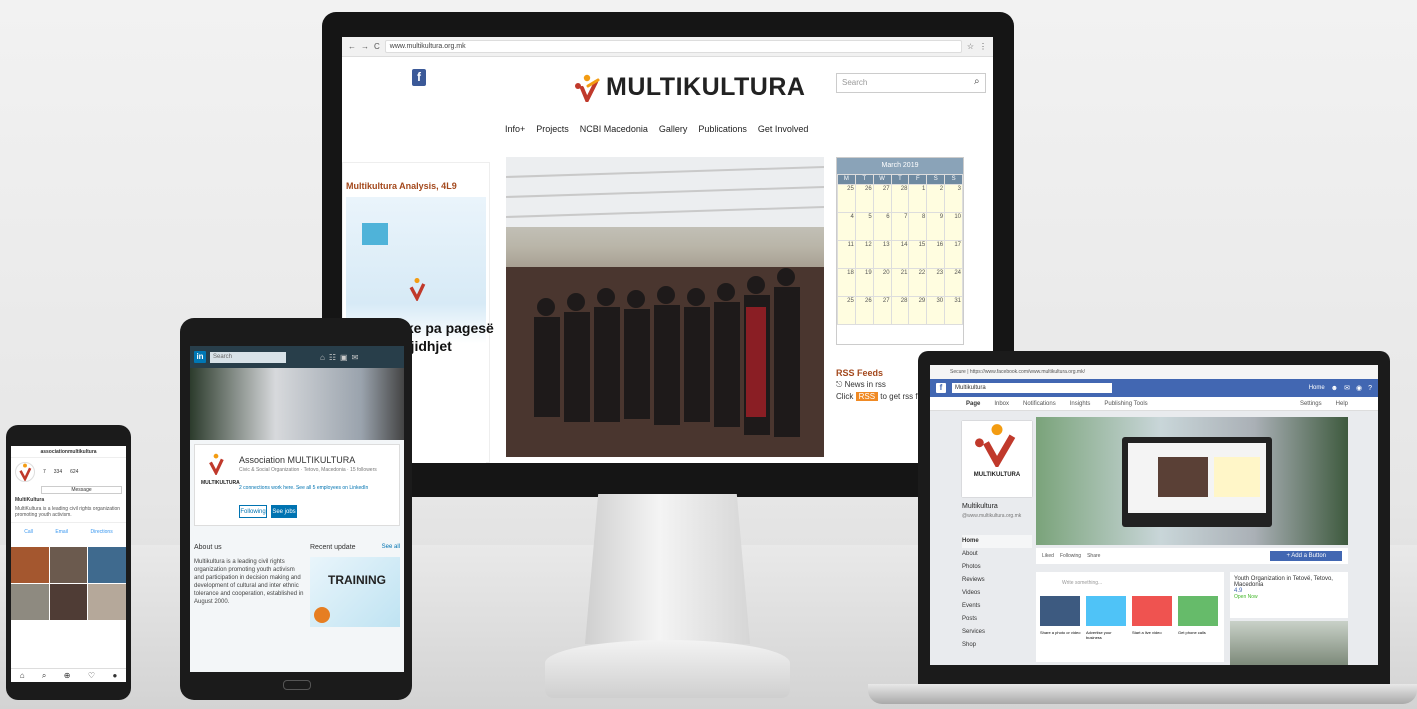 The image size is (1417, 709). Describe the element at coordinates (284, 511) in the screenshot. I see `see-jobs-button: See jobs` at that location.